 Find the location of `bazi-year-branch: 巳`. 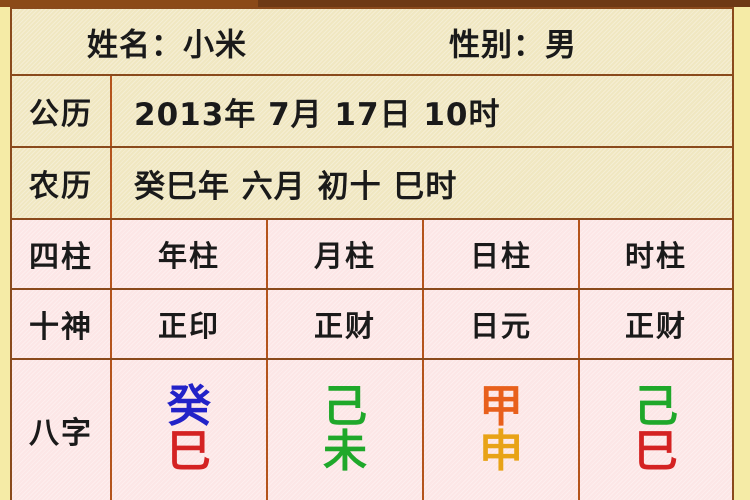

bazi-year-branch: 巳 is located at coordinates (189, 451).